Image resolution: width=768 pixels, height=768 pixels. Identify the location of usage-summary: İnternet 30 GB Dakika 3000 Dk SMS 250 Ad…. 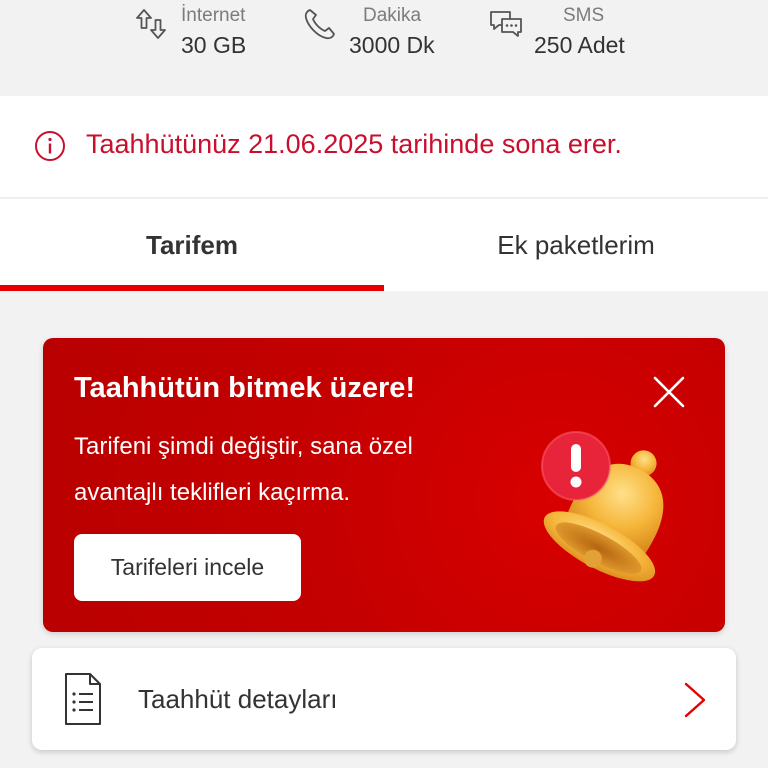
(384, 48).